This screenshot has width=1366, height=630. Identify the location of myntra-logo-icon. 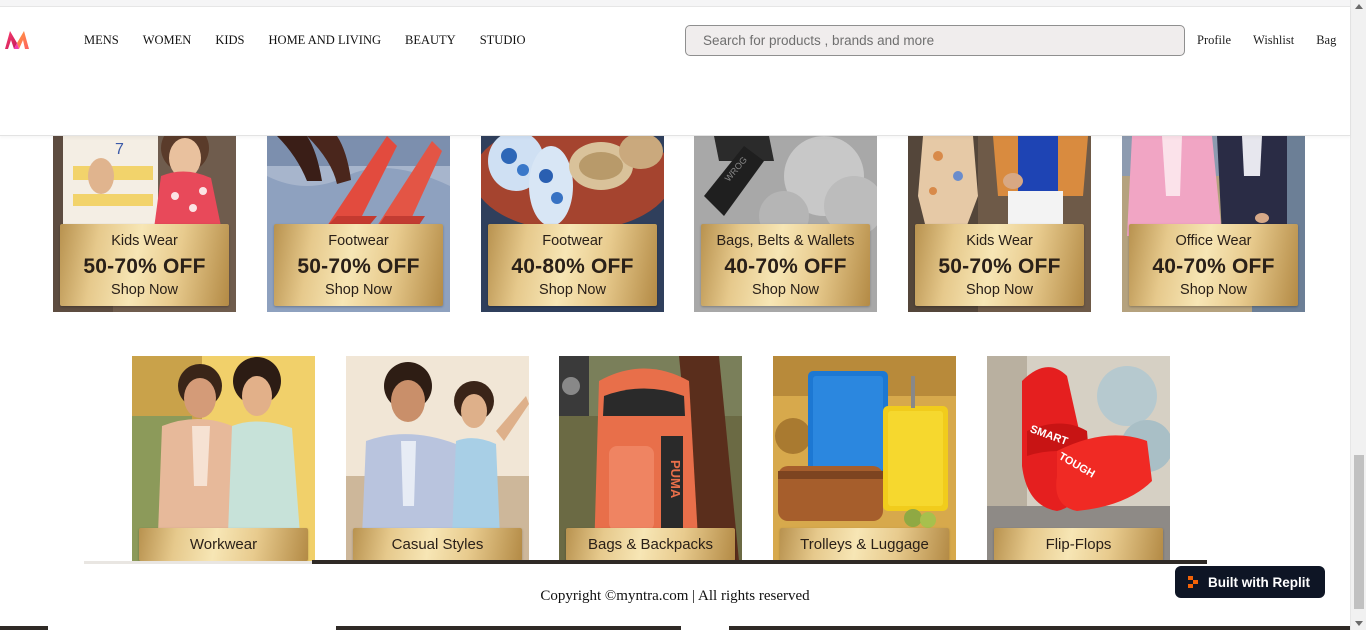
(17, 40).